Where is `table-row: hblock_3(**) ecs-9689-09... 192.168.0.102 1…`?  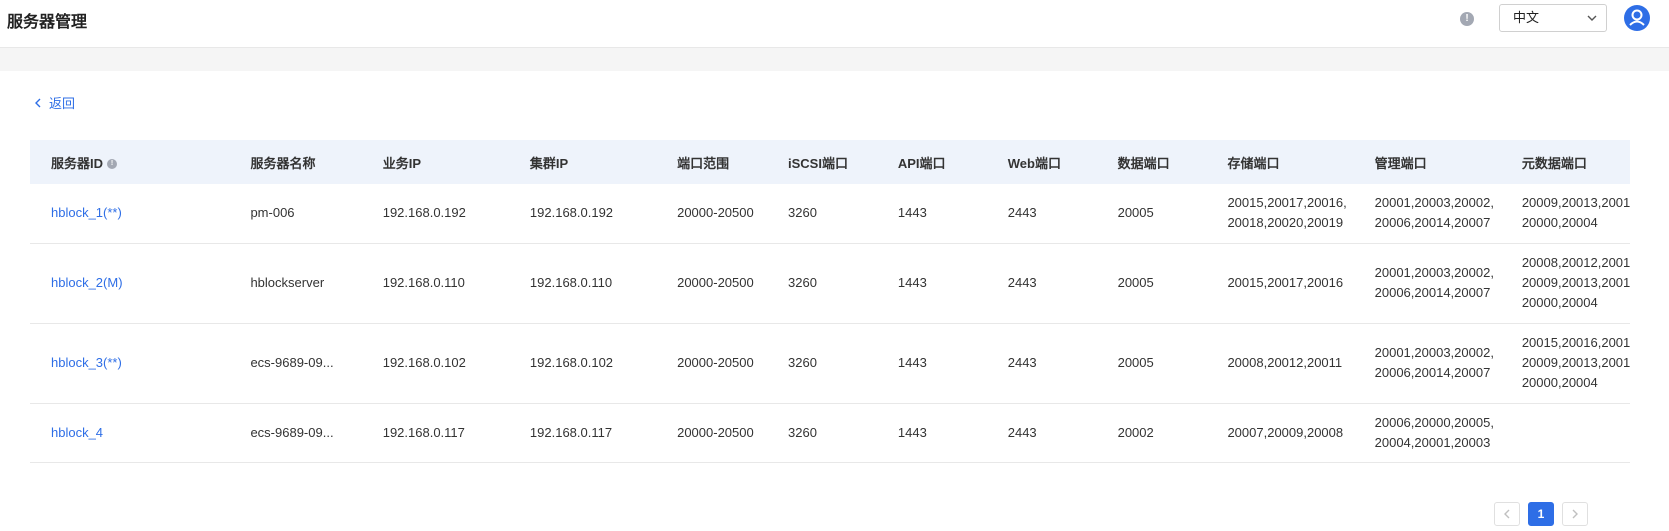 table-row: hblock_3(**) ecs-9689-09... 192.168.0.102 1… is located at coordinates (830, 363).